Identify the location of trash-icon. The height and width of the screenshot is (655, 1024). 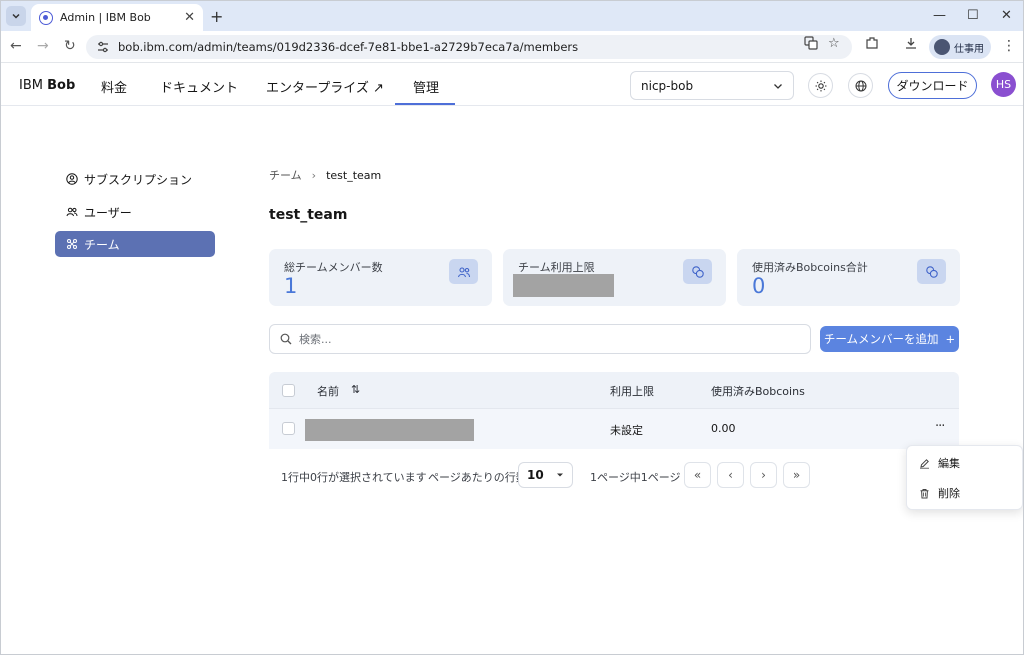
(925, 493).